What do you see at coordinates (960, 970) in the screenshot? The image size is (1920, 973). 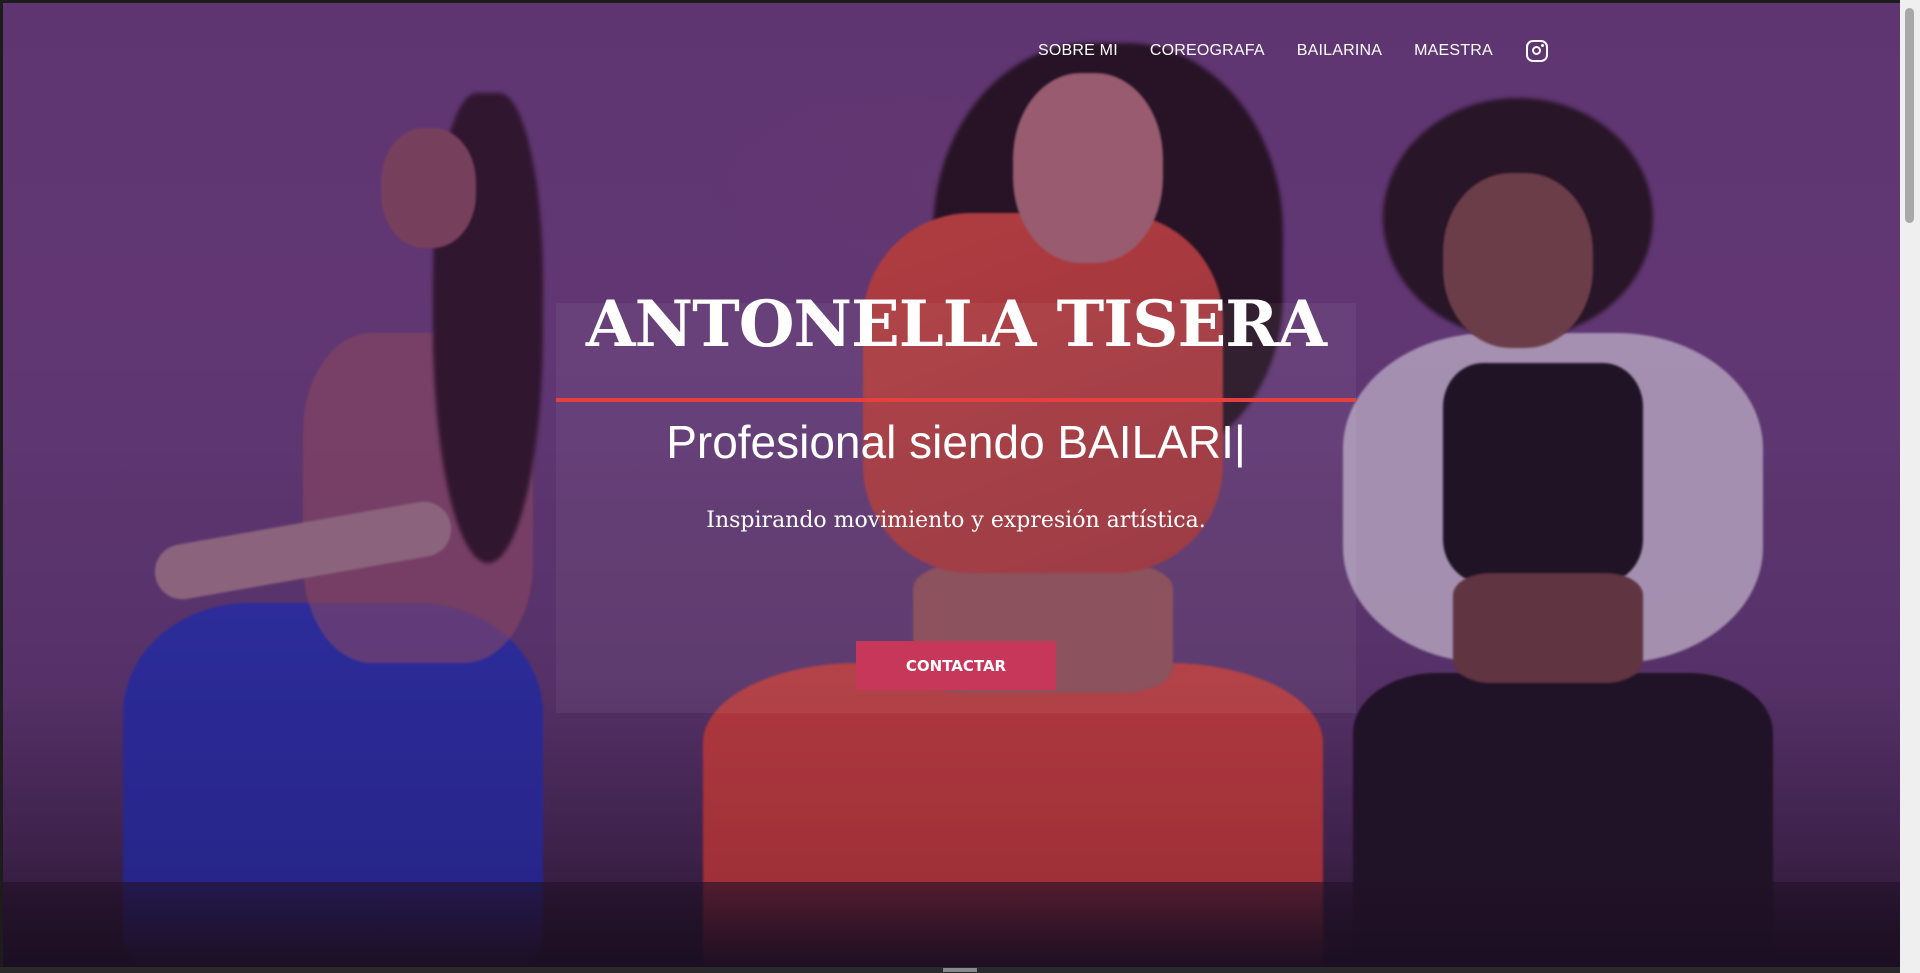 I see `scrollbar-grip` at bounding box center [960, 970].